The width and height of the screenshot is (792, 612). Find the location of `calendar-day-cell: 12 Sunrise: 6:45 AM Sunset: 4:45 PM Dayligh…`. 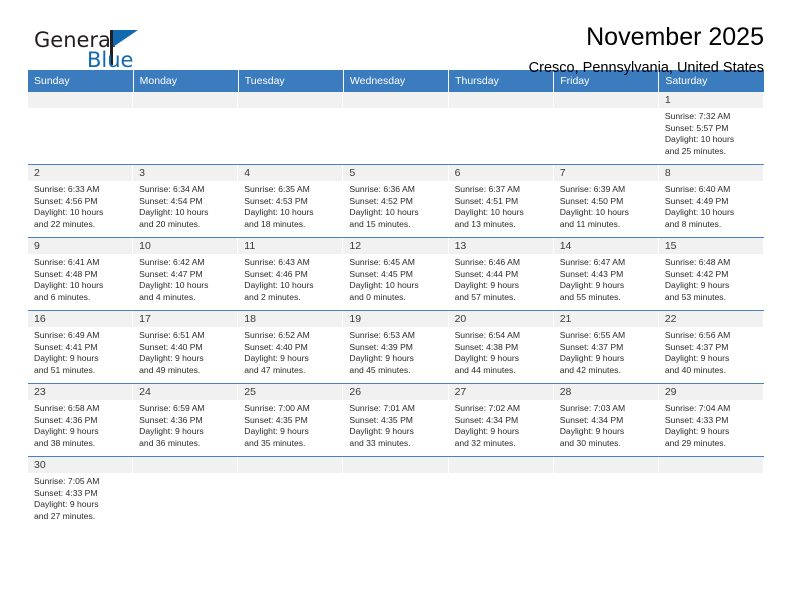

calendar-day-cell: 12 Sunrise: 6:45 AM Sunset: 4:45 PM Dayligh… is located at coordinates (396, 274).